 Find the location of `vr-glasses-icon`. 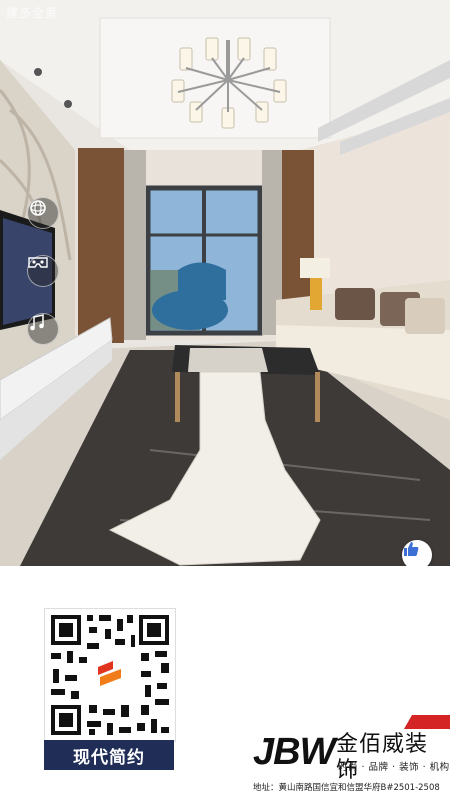

vr-glasses-icon is located at coordinates (38, 262).